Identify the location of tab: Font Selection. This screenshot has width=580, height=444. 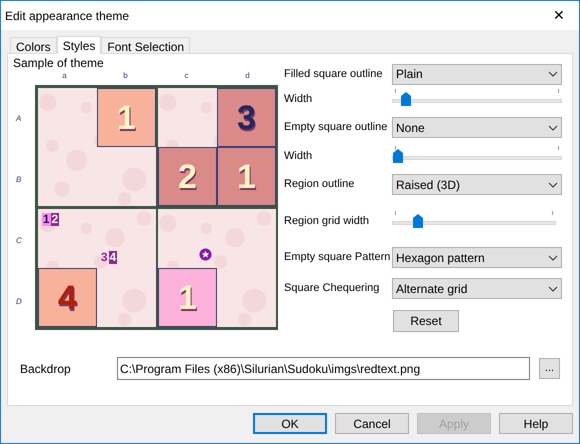
(145, 45).